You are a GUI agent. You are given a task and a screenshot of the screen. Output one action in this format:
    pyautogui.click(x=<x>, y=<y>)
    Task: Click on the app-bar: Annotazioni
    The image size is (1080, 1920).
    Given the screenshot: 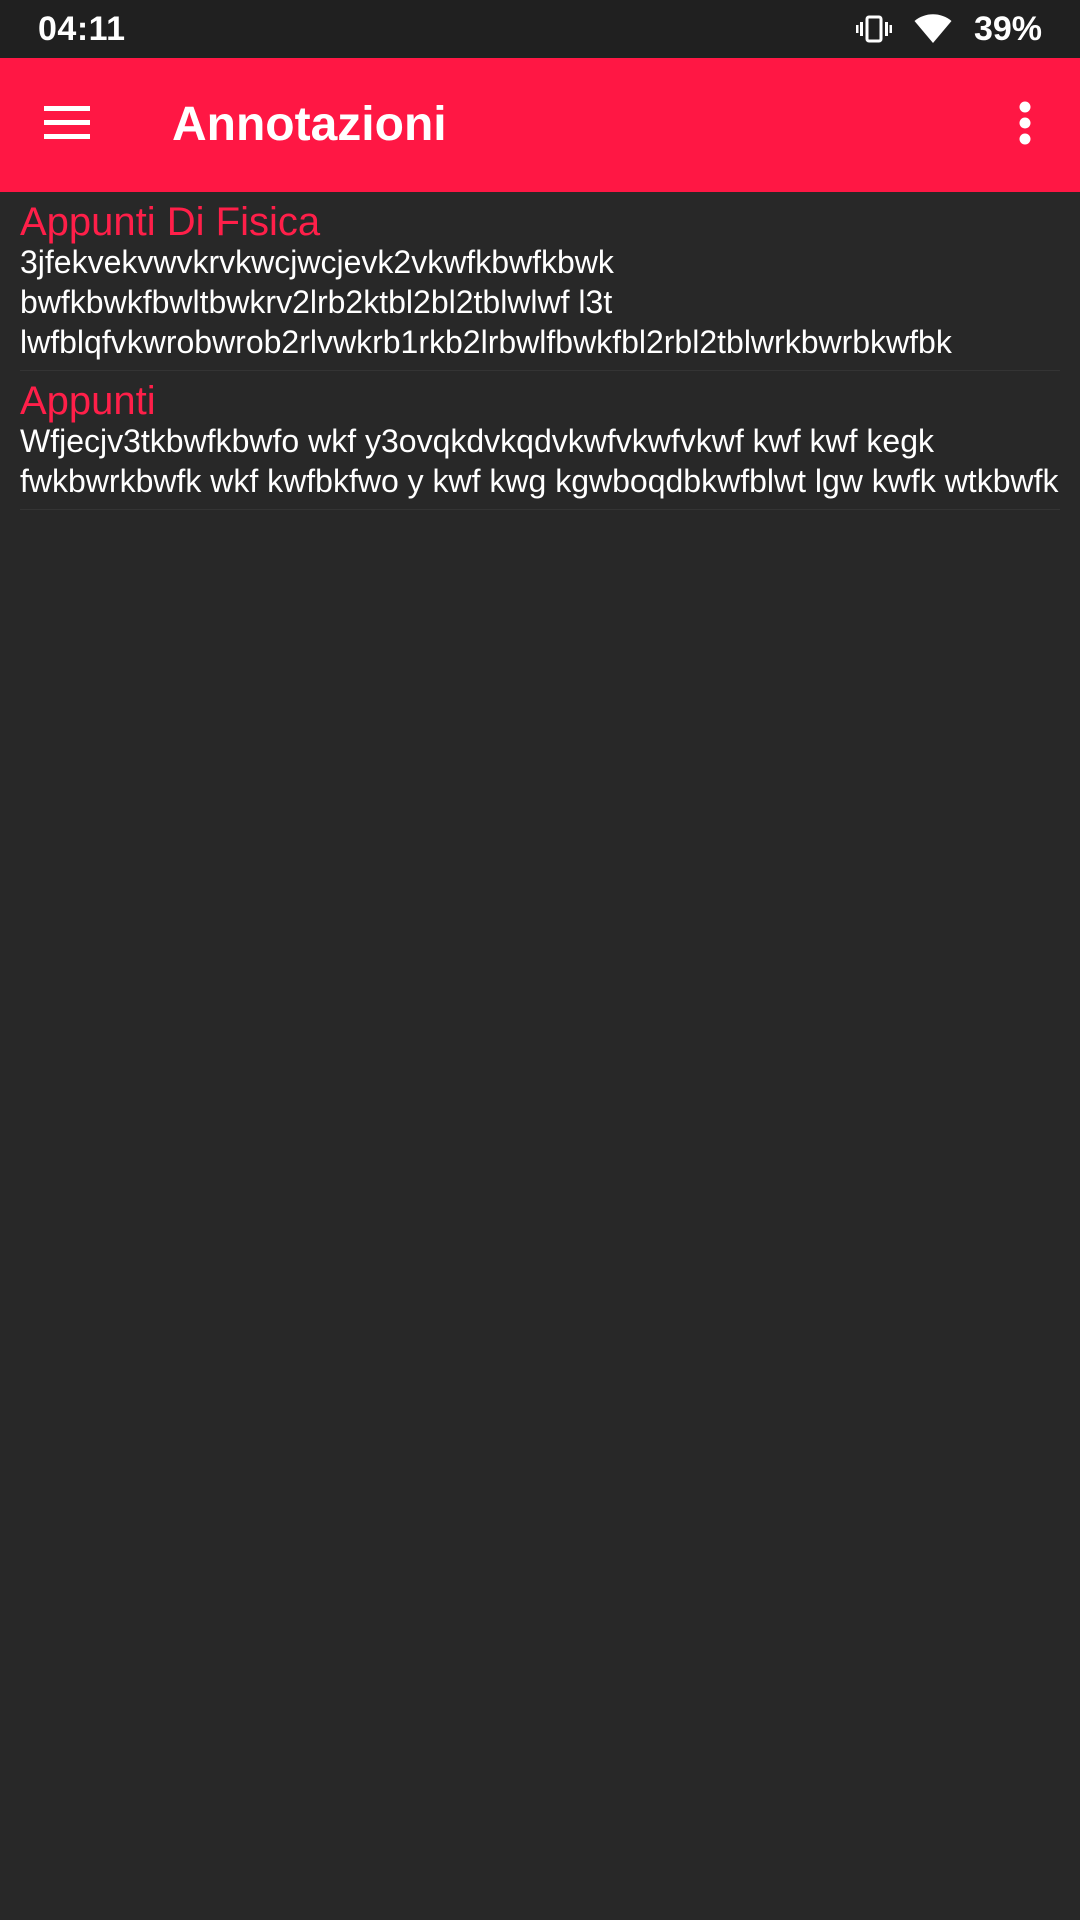 What is the action you would take?
    pyautogui.click(x=540, y=125)
    